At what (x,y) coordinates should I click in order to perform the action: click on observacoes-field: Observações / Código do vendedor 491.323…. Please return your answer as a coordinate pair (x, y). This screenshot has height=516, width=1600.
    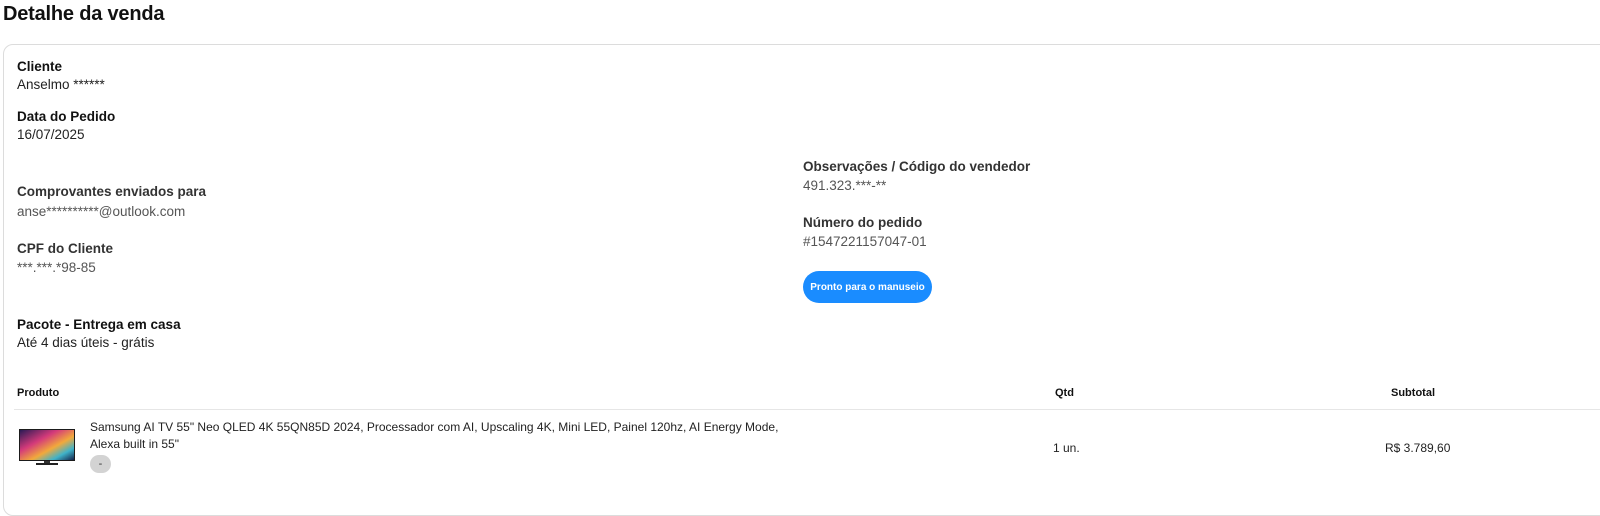
    Looking at the image, I should click on (916, 176).